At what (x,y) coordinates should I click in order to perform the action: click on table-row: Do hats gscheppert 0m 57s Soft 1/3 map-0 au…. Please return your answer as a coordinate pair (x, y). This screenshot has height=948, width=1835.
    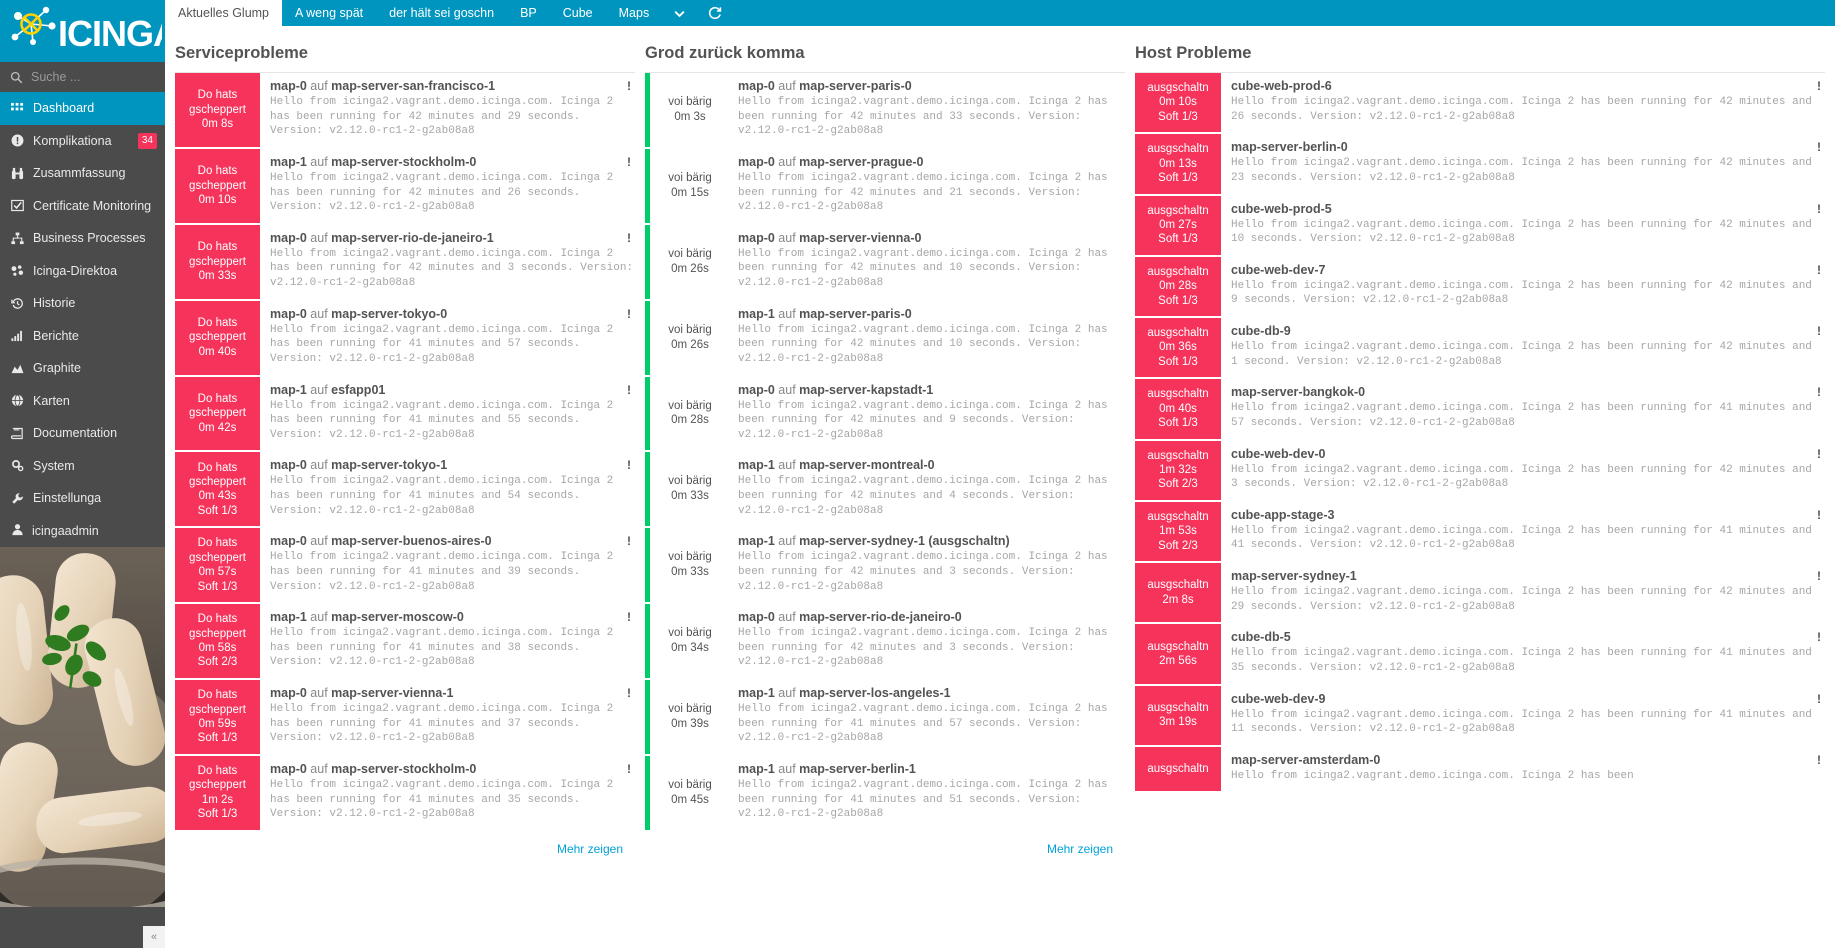
    Looking at the image, I should click on (405, 566).